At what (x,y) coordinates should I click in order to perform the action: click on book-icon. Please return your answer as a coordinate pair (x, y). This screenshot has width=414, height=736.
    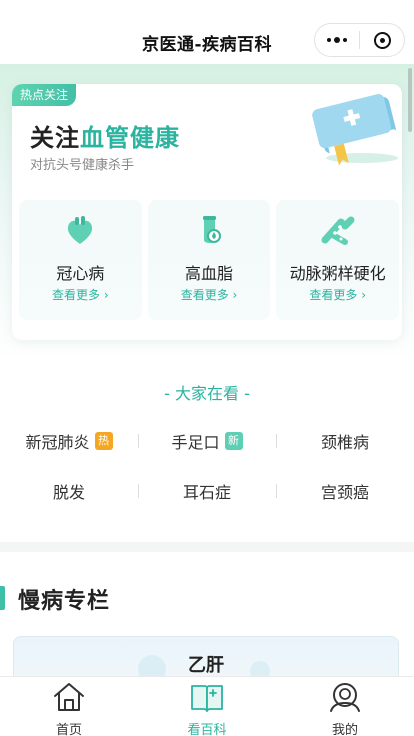
    Looking at the image, I should click on (207, 698).